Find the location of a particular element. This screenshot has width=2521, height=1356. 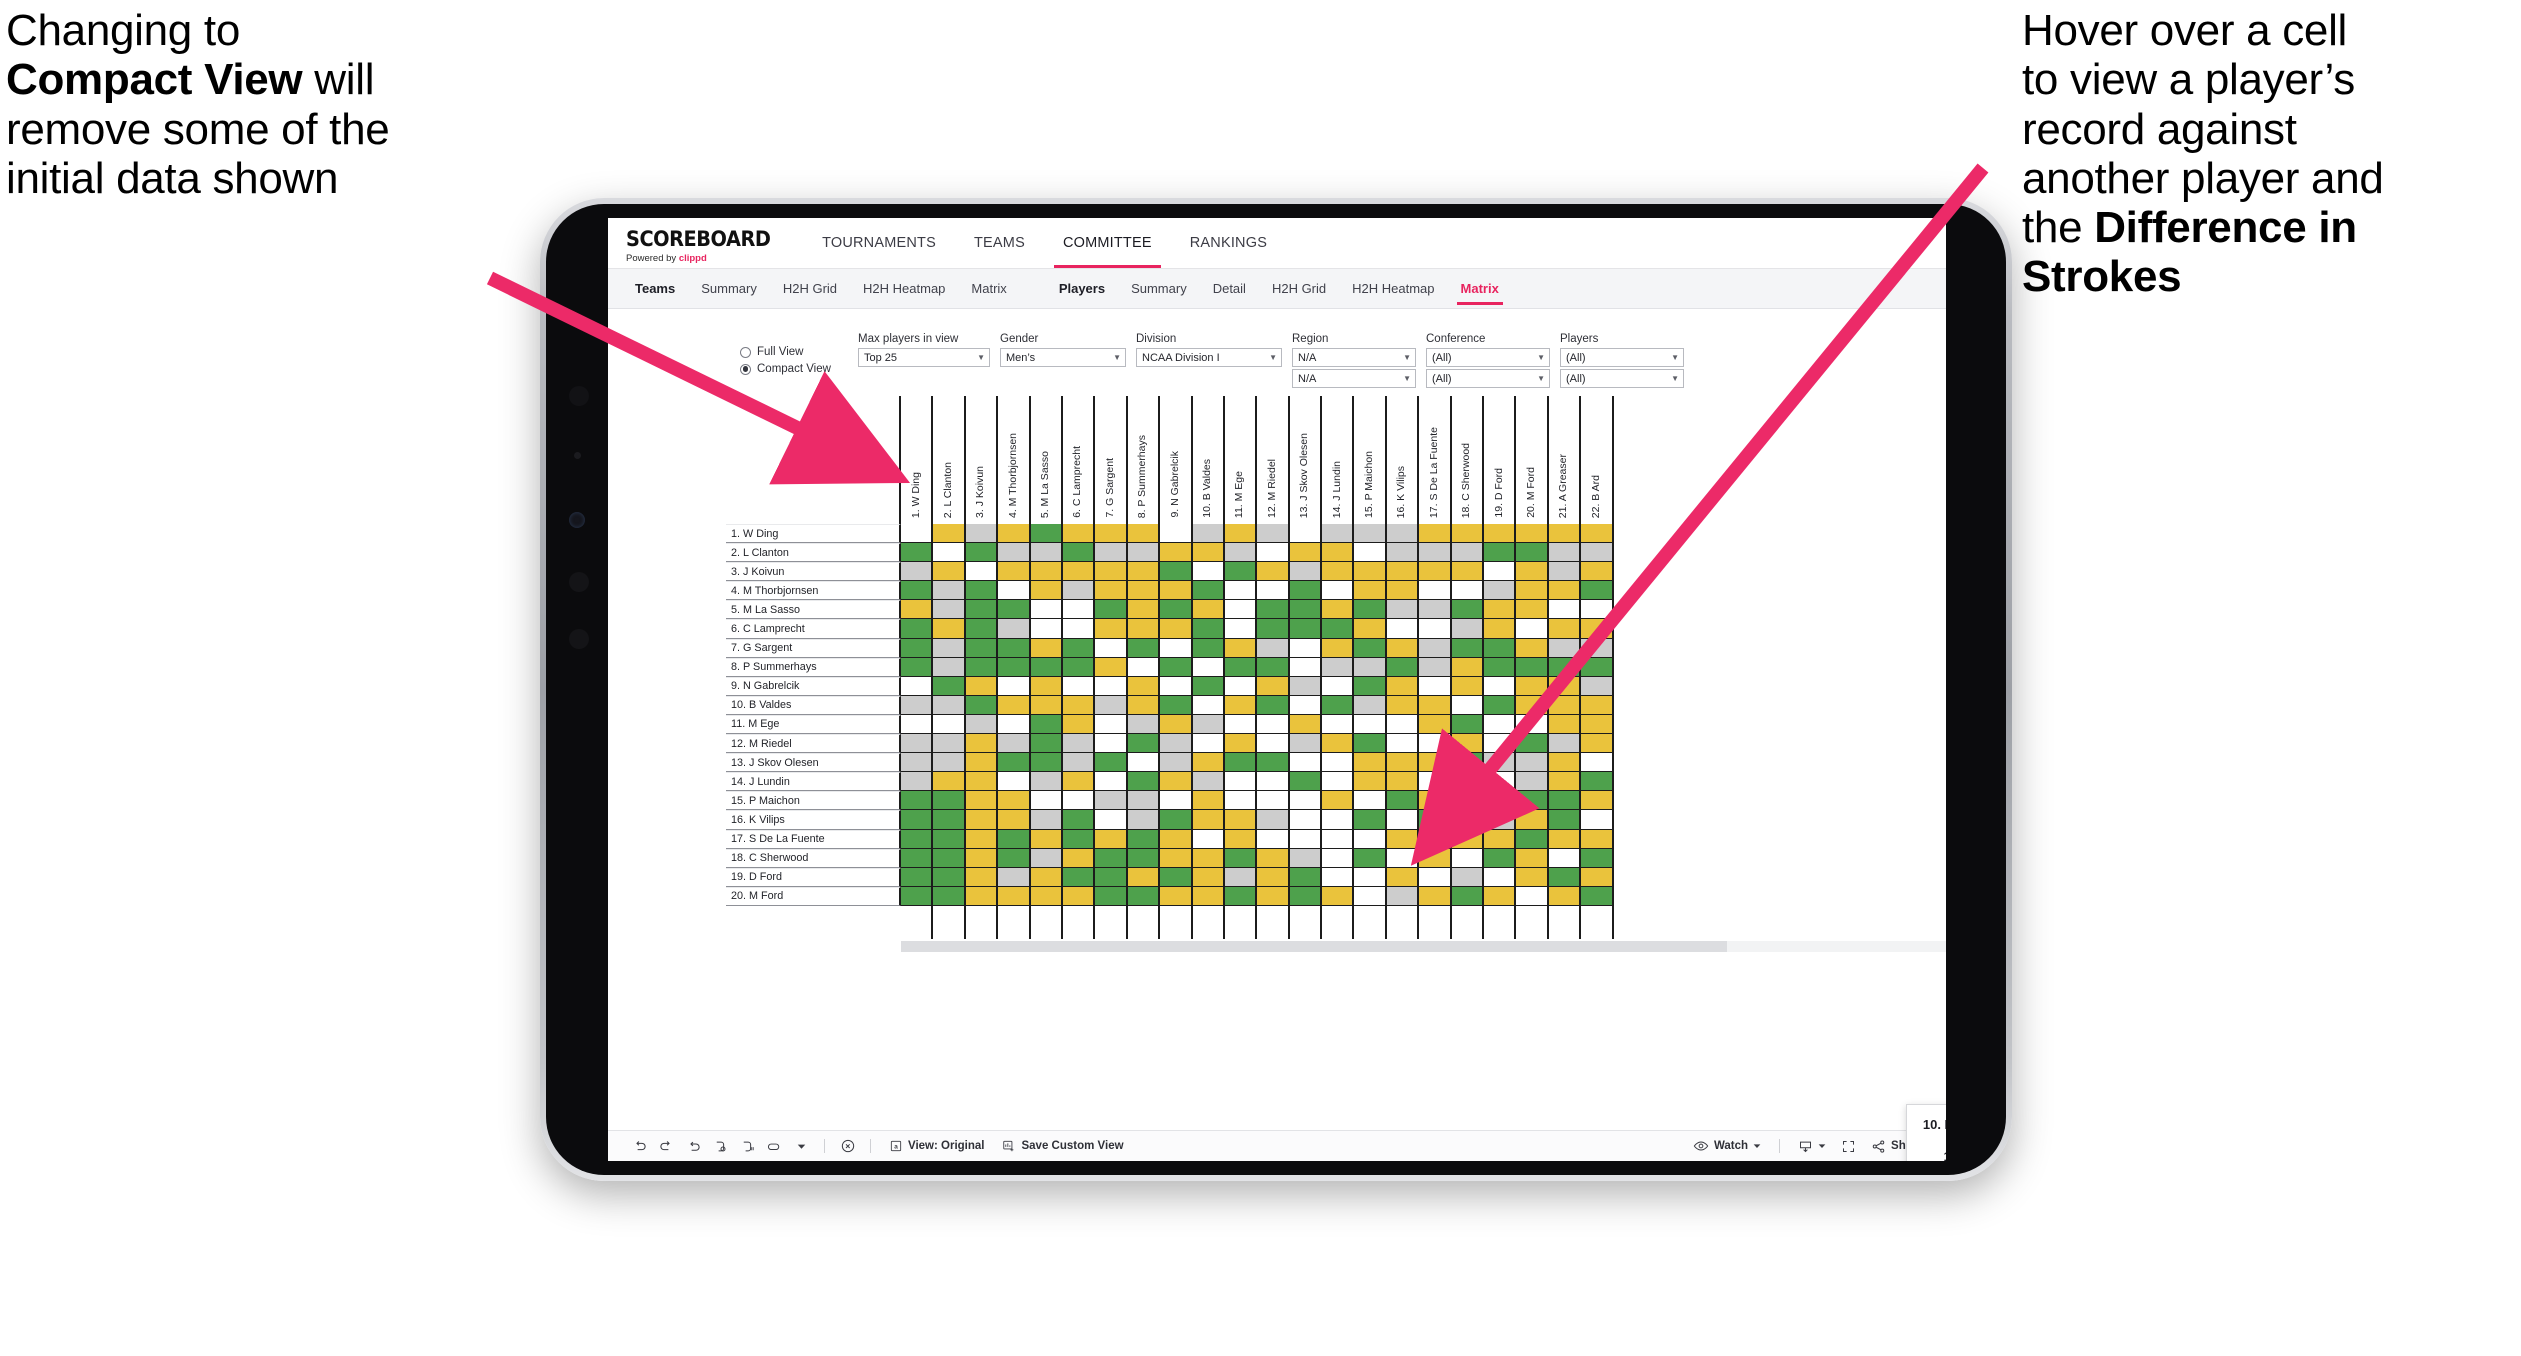

revert-icon is located at coordinates (693, 1146).